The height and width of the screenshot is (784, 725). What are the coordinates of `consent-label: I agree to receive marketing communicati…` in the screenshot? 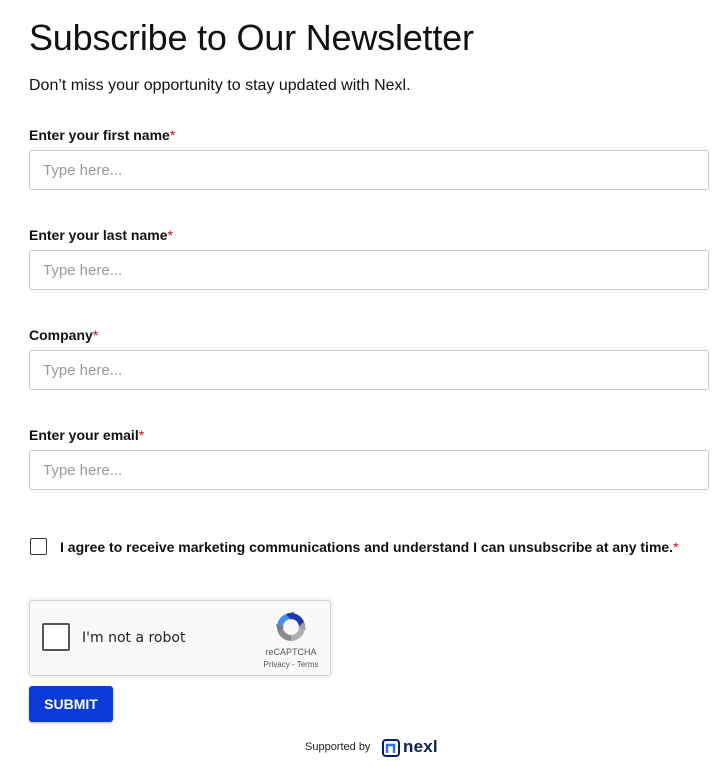 It's located at (369, 547).